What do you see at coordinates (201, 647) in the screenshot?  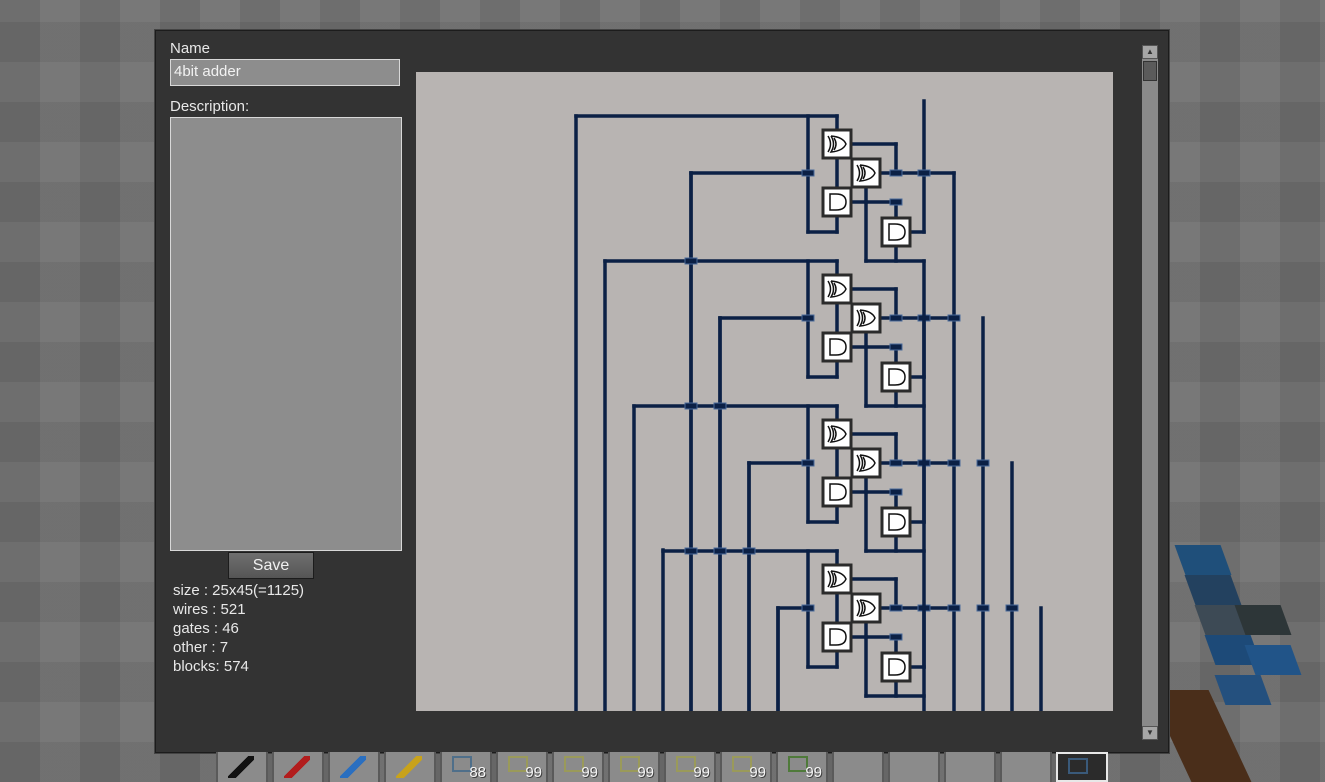 I see `stat-other: other : 7` at bounding box center [201, 647].